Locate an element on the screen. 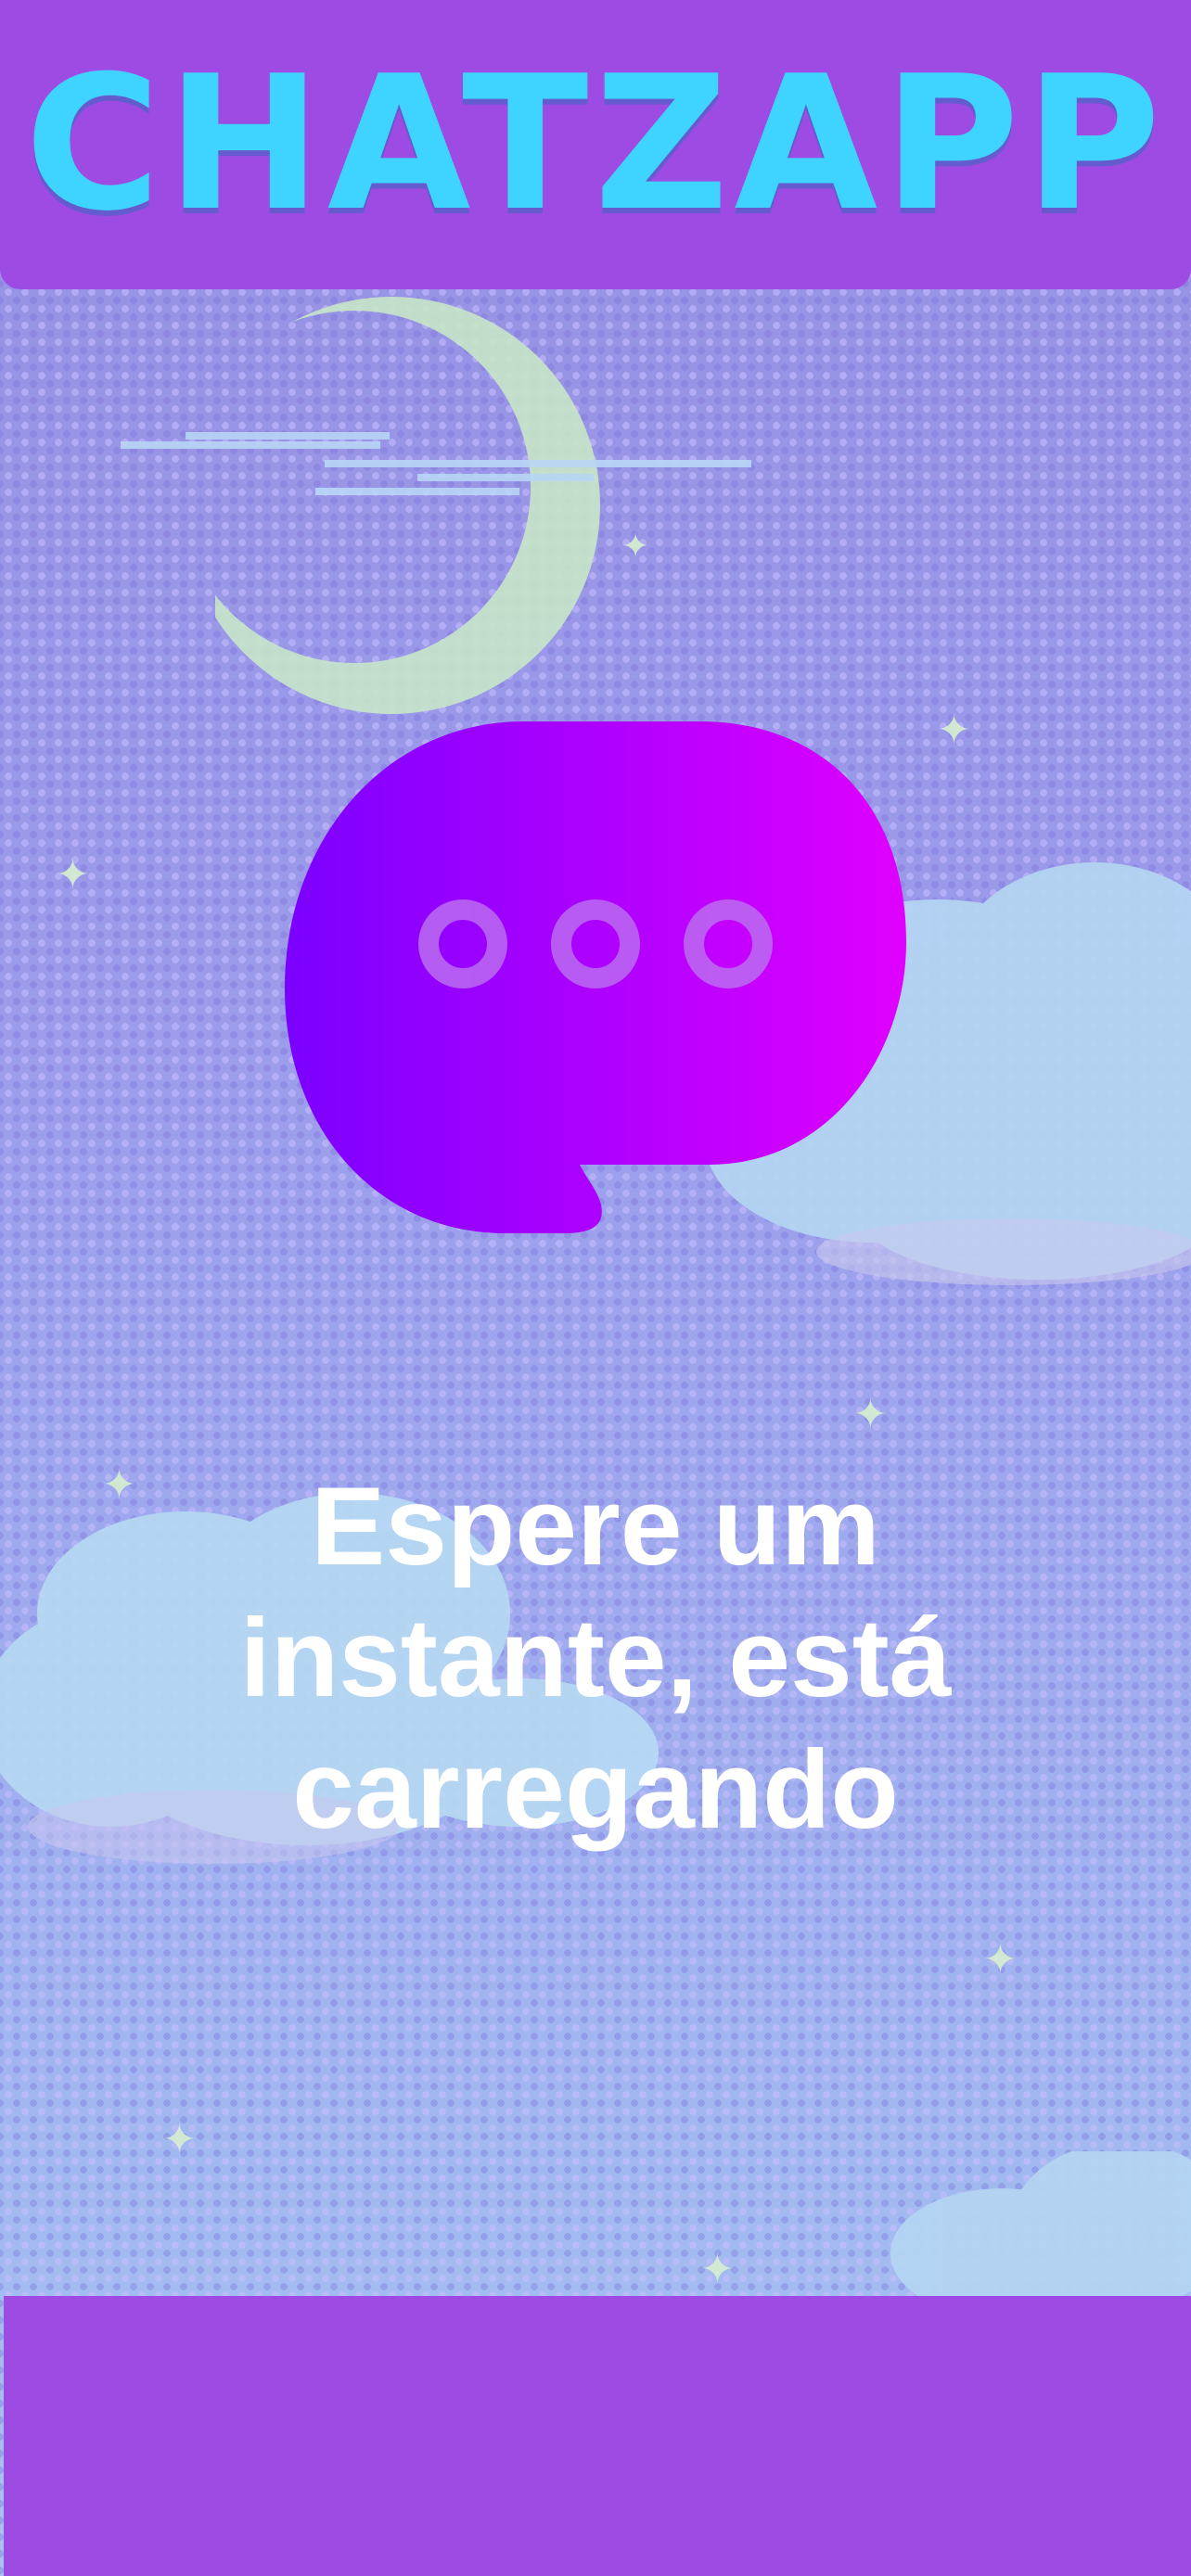 Image resolution: width=1191 pixels, height=2576 pixels. app-header: CHATZAPP is located at coordinates (595, 145).